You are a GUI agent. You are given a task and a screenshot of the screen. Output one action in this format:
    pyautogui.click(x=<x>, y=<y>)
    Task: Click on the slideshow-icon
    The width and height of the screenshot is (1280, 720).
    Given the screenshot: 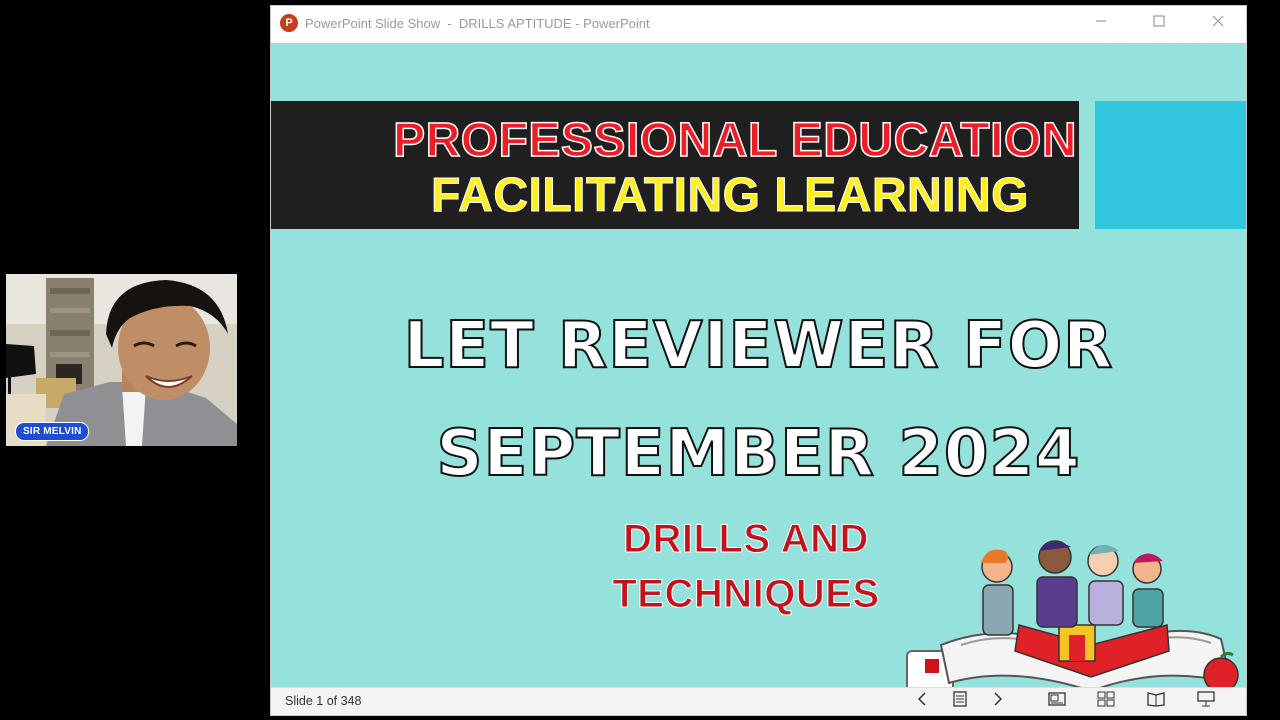 What is the action you would take?
    pyautogui.click(x=1206, y=699)
    